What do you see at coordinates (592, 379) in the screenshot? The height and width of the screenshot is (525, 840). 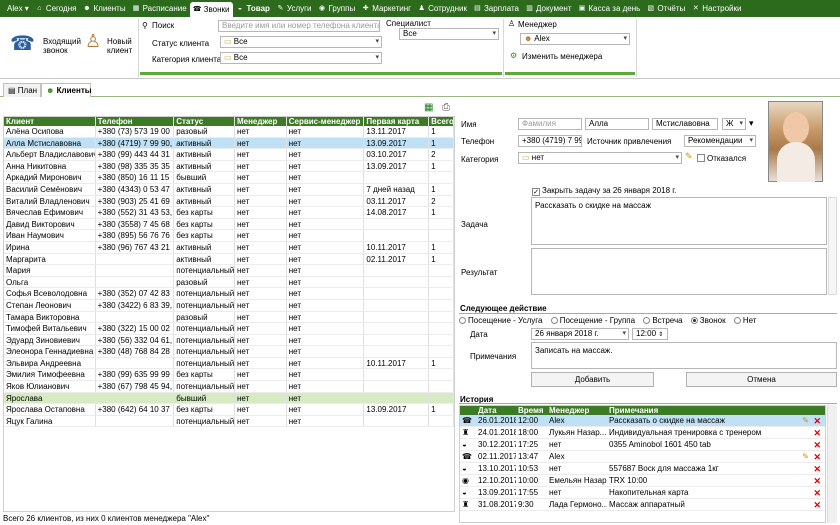 I see `add-button: Добавить` at bounding box center [592, 379].